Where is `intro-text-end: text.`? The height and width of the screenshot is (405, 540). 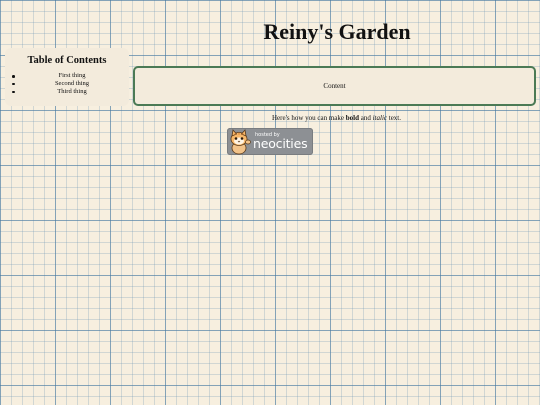
intro-text-end: text. is located at coordinates (394, 118).